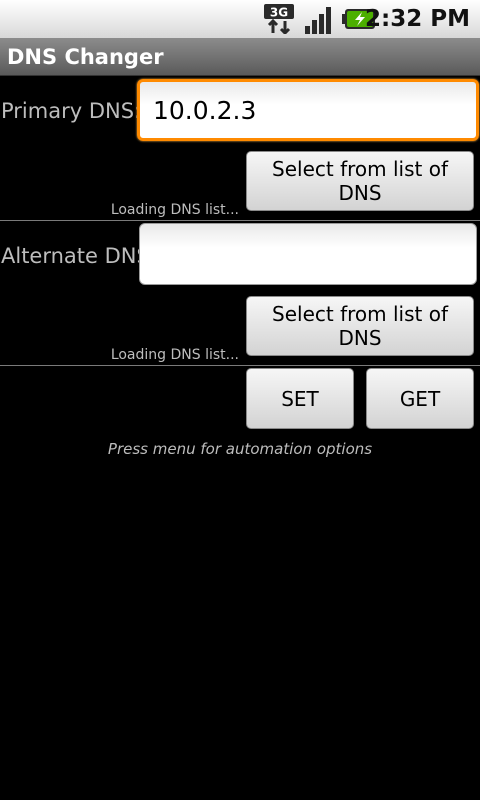 This screenshot has width=480, height=800. I want to click on 3g-data-icon: 3G, so click(279, 19).